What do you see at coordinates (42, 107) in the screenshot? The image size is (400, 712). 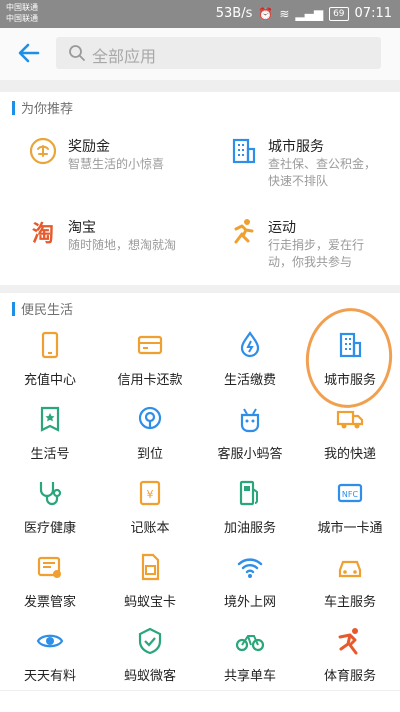 I see `section-title-recommend: 为你推荐` at bounding box center [42, 107].